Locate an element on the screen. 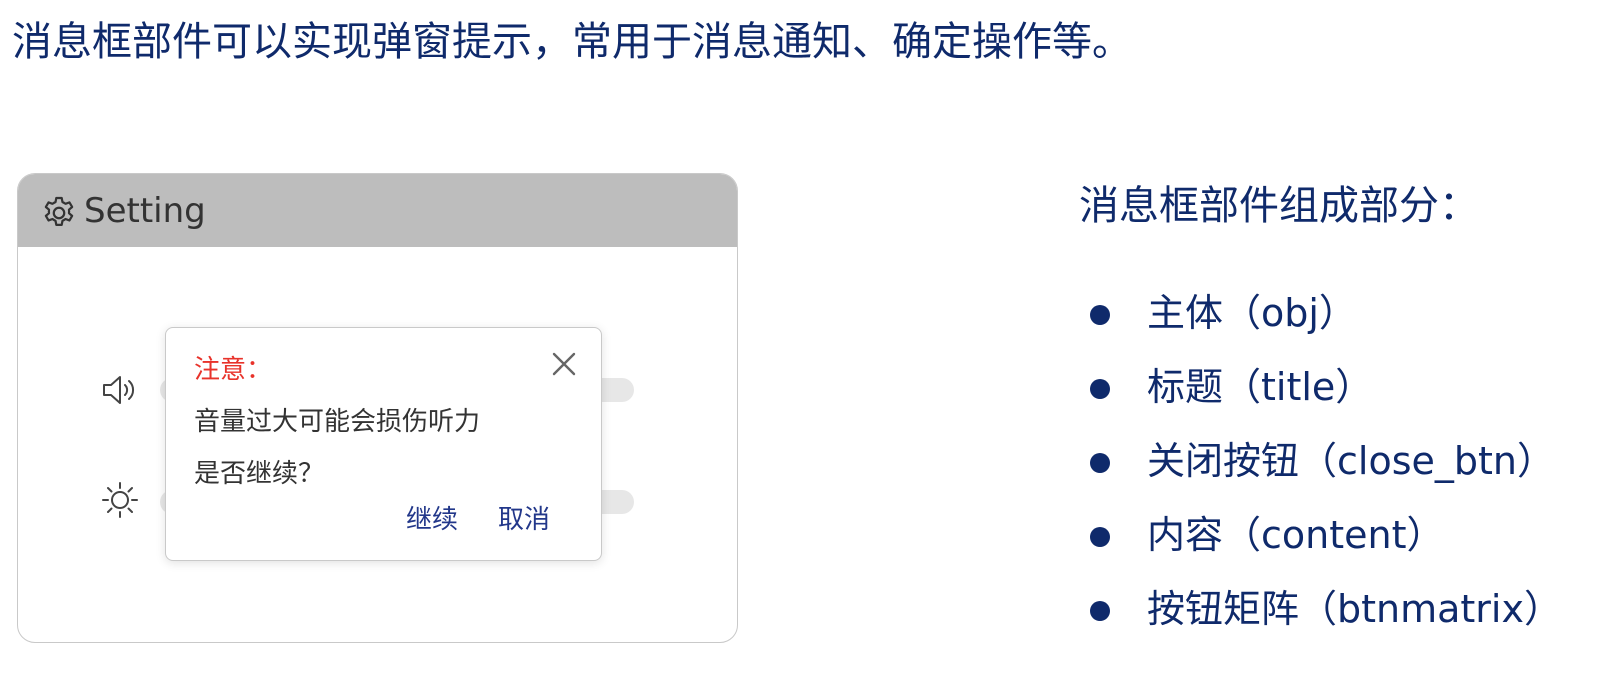 The height and width of the screenshot is (678, 1608). headline: 消息框部件可以实现弹窗提示，常用于消息通知、确定操作等。 is located at coordinates (572, 42).